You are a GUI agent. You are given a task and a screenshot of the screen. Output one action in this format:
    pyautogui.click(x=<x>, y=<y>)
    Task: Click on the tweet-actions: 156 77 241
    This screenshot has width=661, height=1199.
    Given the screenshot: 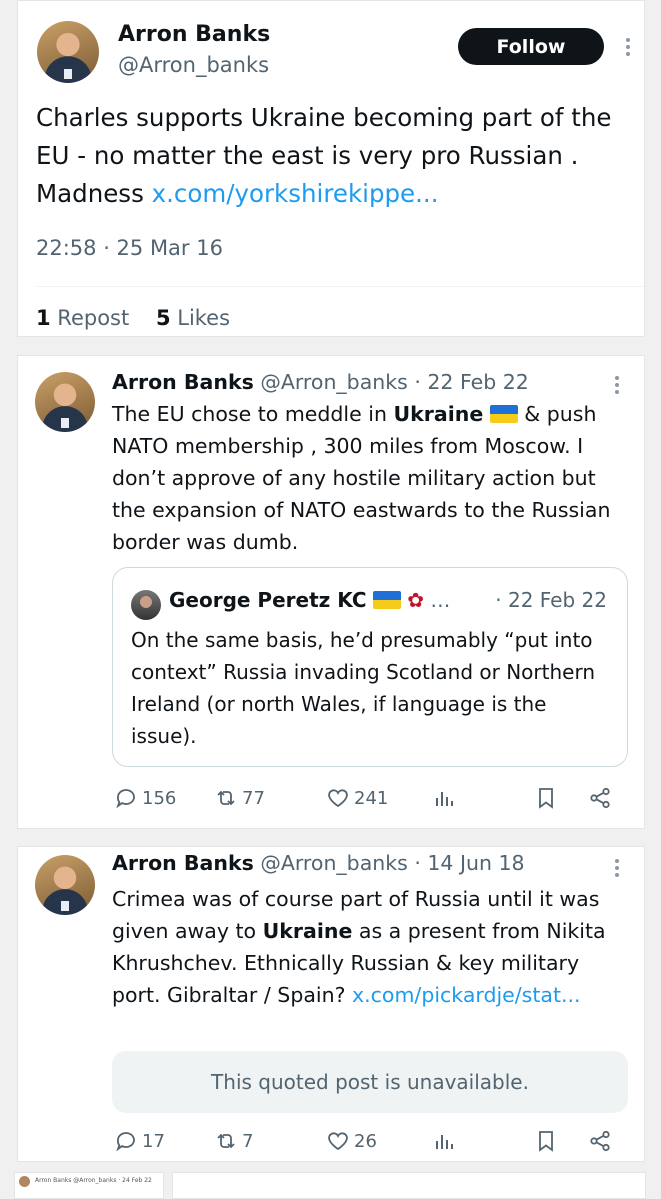 What is the action you would take?
    pyautogui.click(x=369, y=801)
    